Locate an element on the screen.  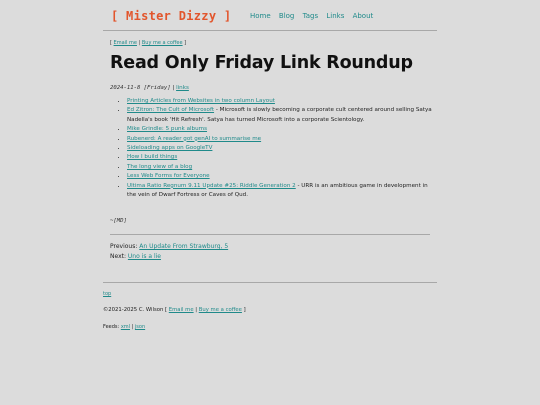
item-link: Sideloading apps on GoogleTV is located at coordinates (169, 148).